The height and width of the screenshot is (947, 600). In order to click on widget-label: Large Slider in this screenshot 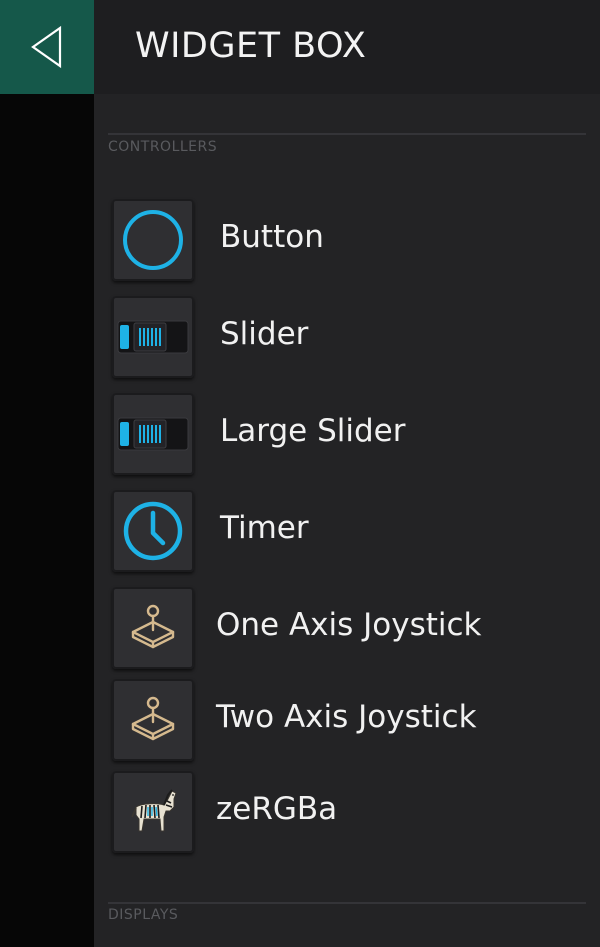, I will do `click(313, 431)`.